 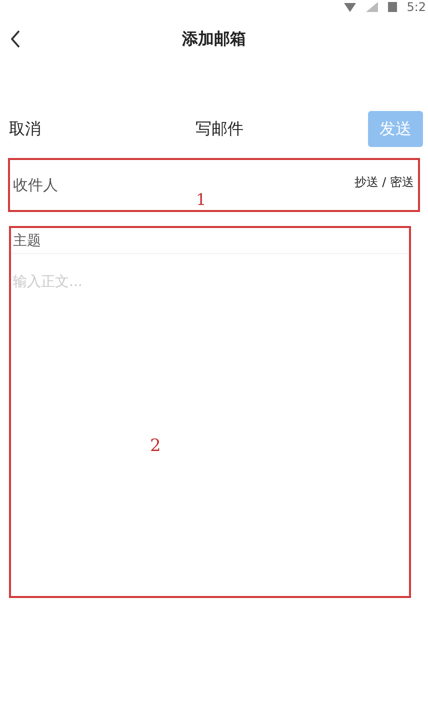 I want to click on signal-icon, so click(x=372, y=7).